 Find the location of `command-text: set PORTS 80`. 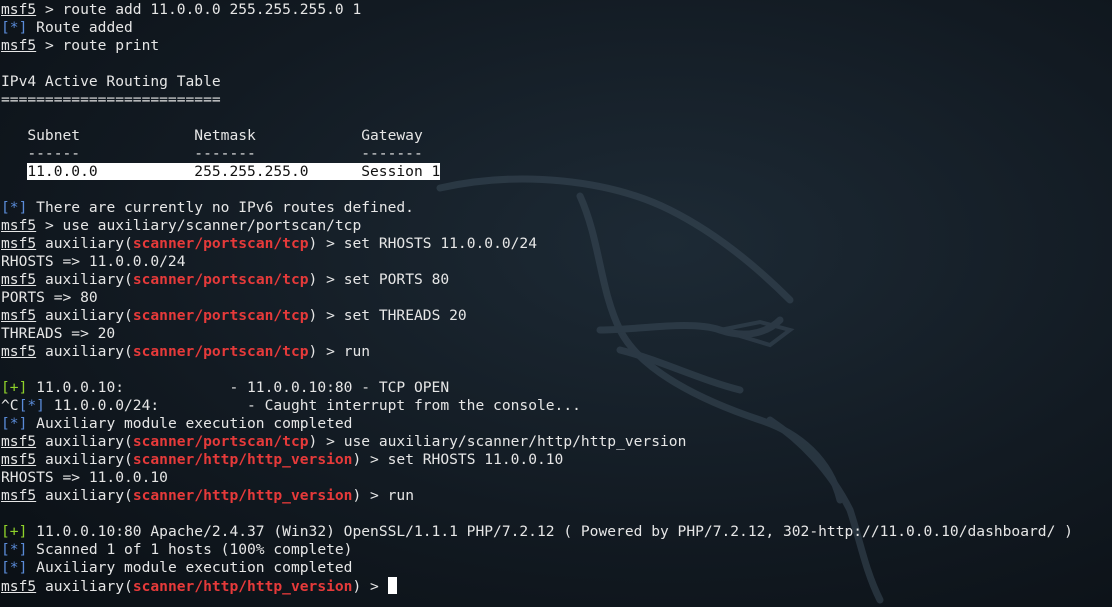

command-text: set PORTS 80 is located at coordinates (396, 279).